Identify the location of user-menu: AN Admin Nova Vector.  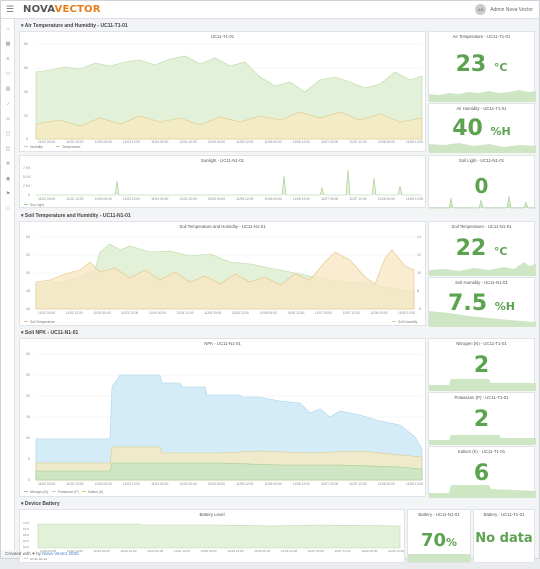
(504, 9).